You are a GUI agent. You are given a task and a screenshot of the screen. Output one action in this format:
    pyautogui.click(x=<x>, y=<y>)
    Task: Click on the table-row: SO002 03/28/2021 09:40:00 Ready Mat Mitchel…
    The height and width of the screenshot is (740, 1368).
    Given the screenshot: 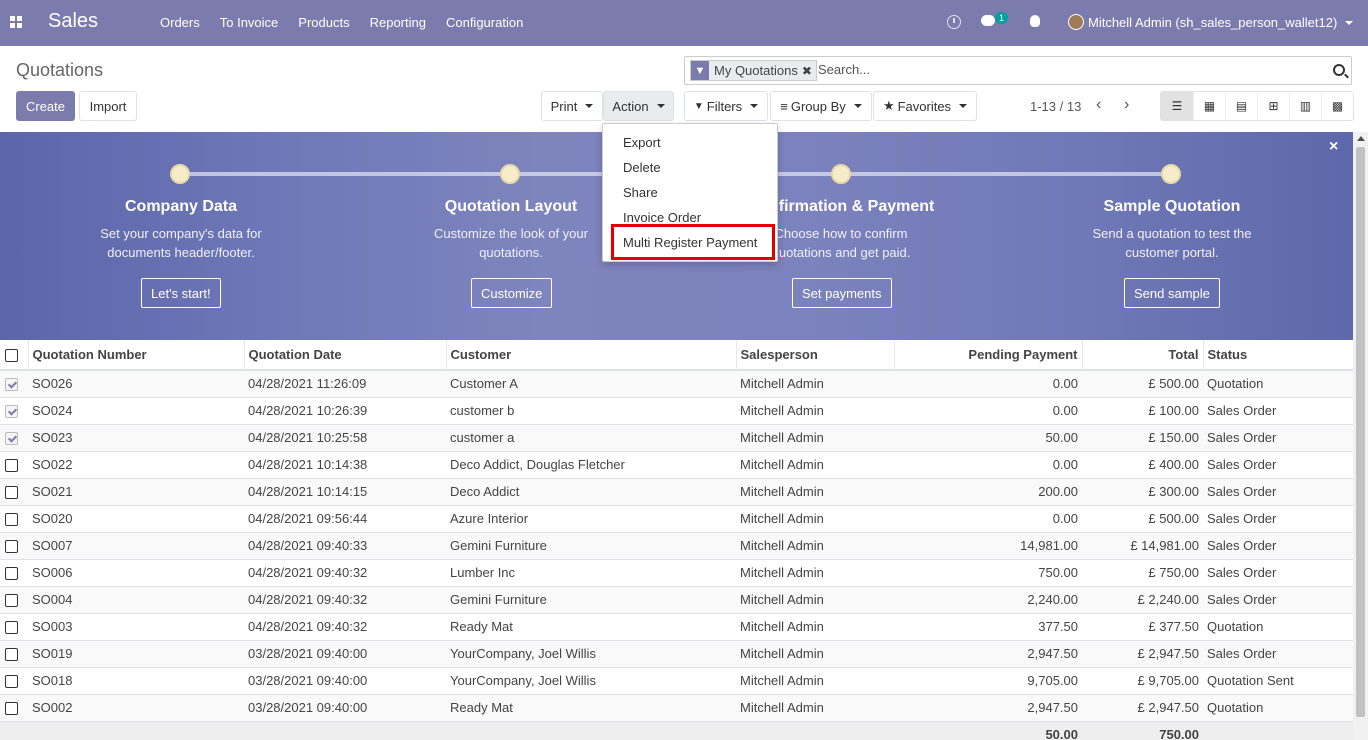 What is the action you would take?
    pyautogui.click(x=676, y=708)
    